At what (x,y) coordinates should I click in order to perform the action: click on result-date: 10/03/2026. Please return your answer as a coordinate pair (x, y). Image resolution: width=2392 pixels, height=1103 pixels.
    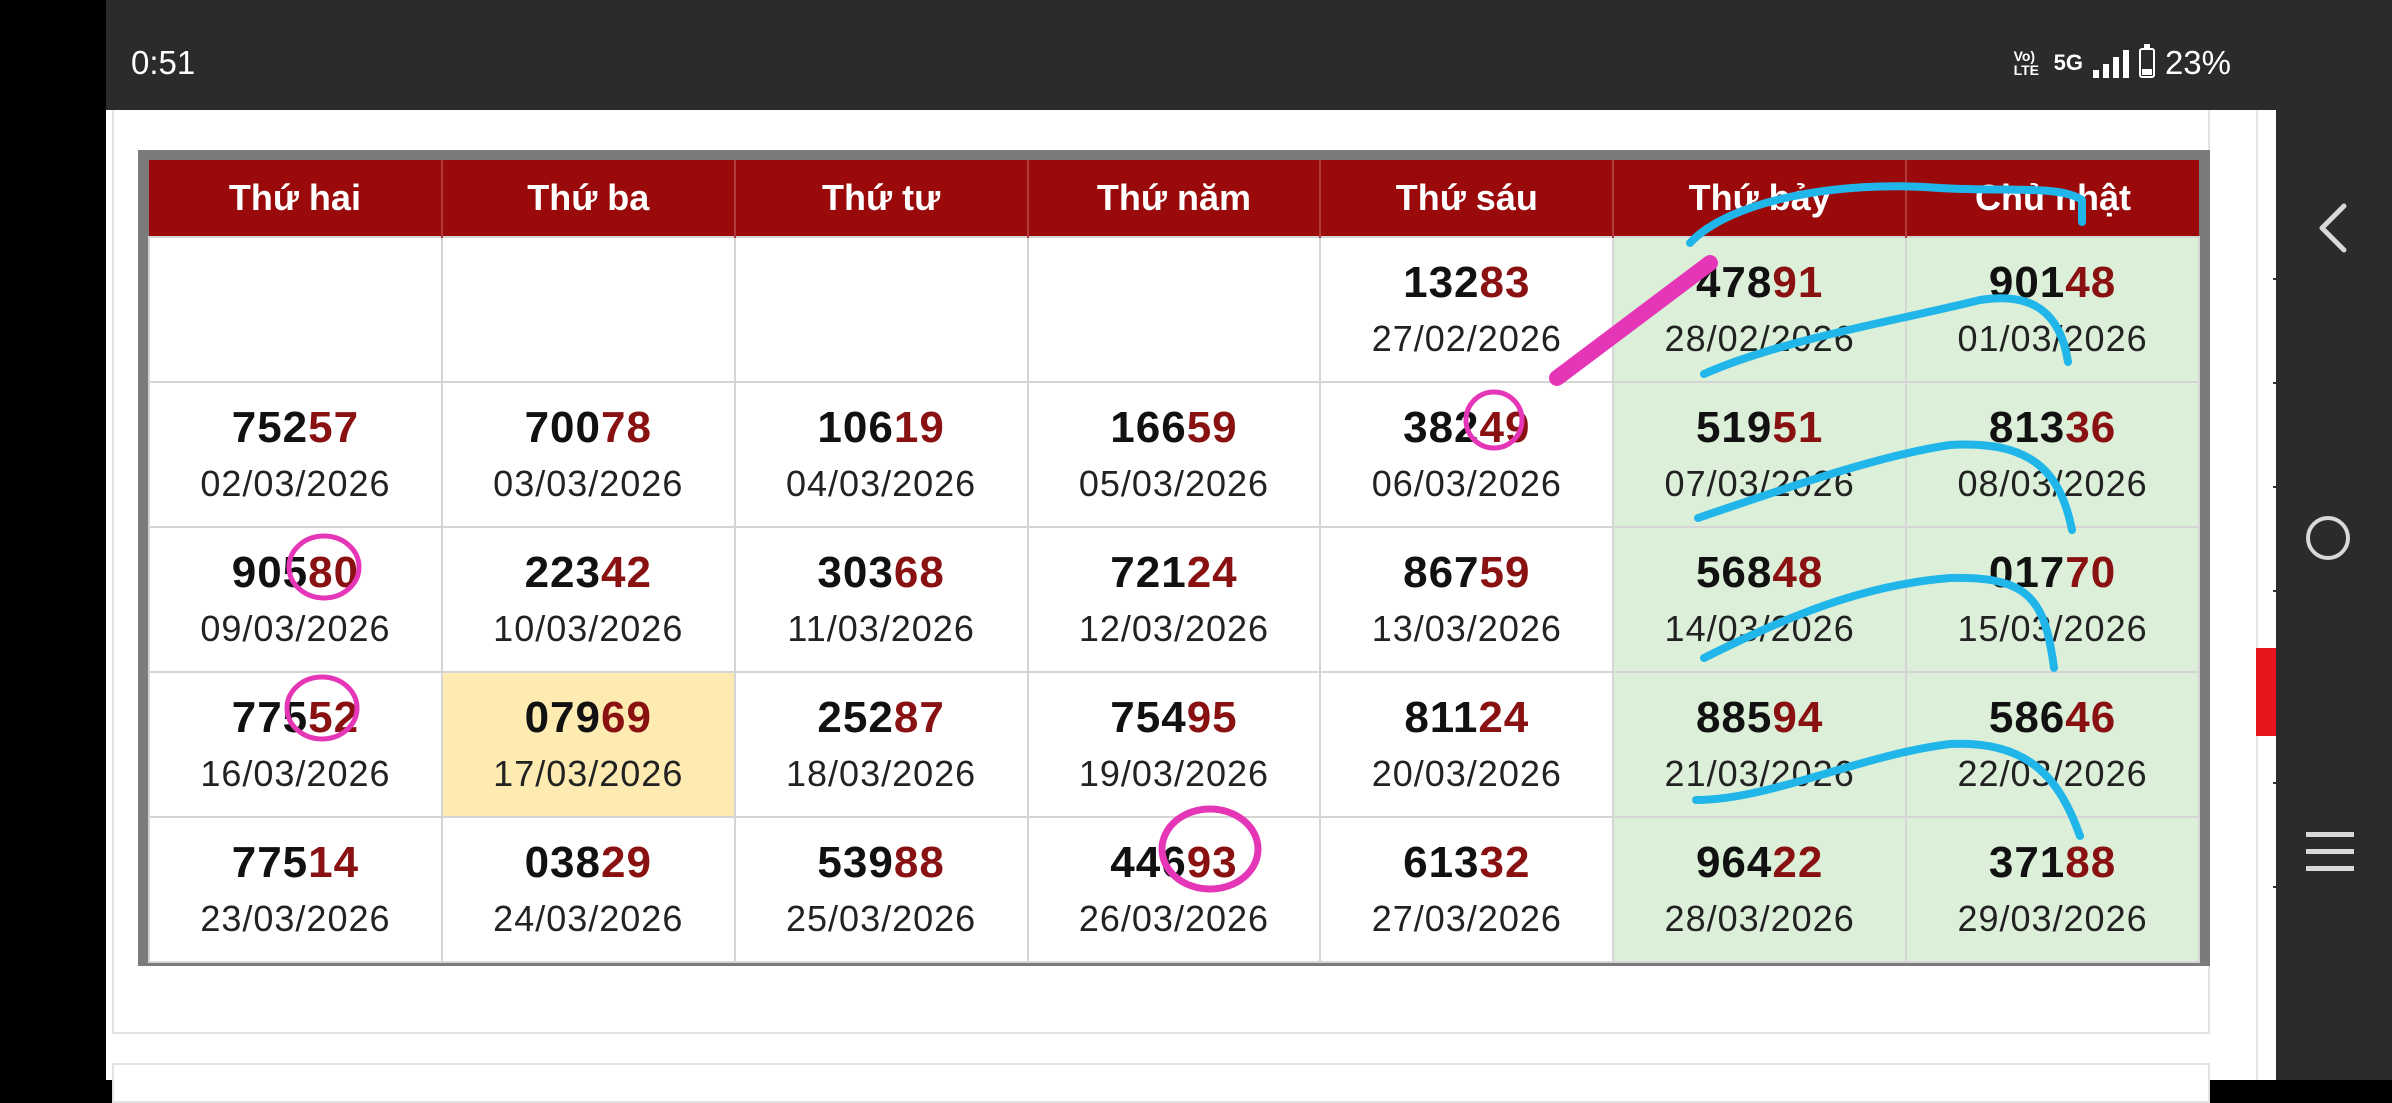
    Looking at the image, I should click on (588, 628).